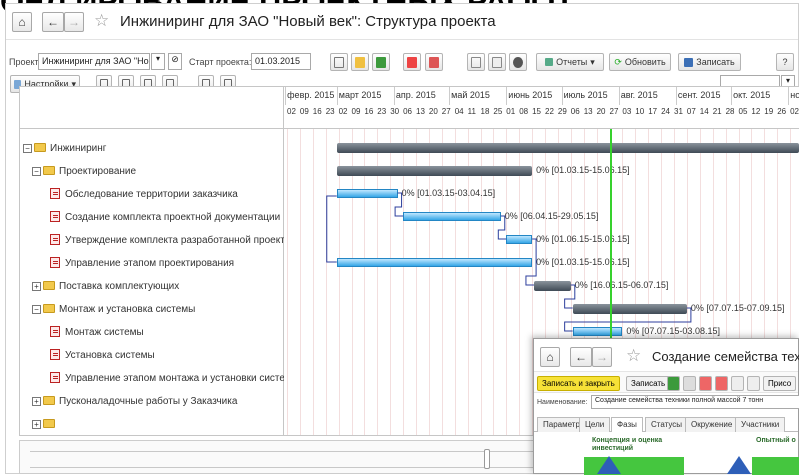 This screenshot has width=799, height=475. I want to click on day-label: 01, so click(511, 111).